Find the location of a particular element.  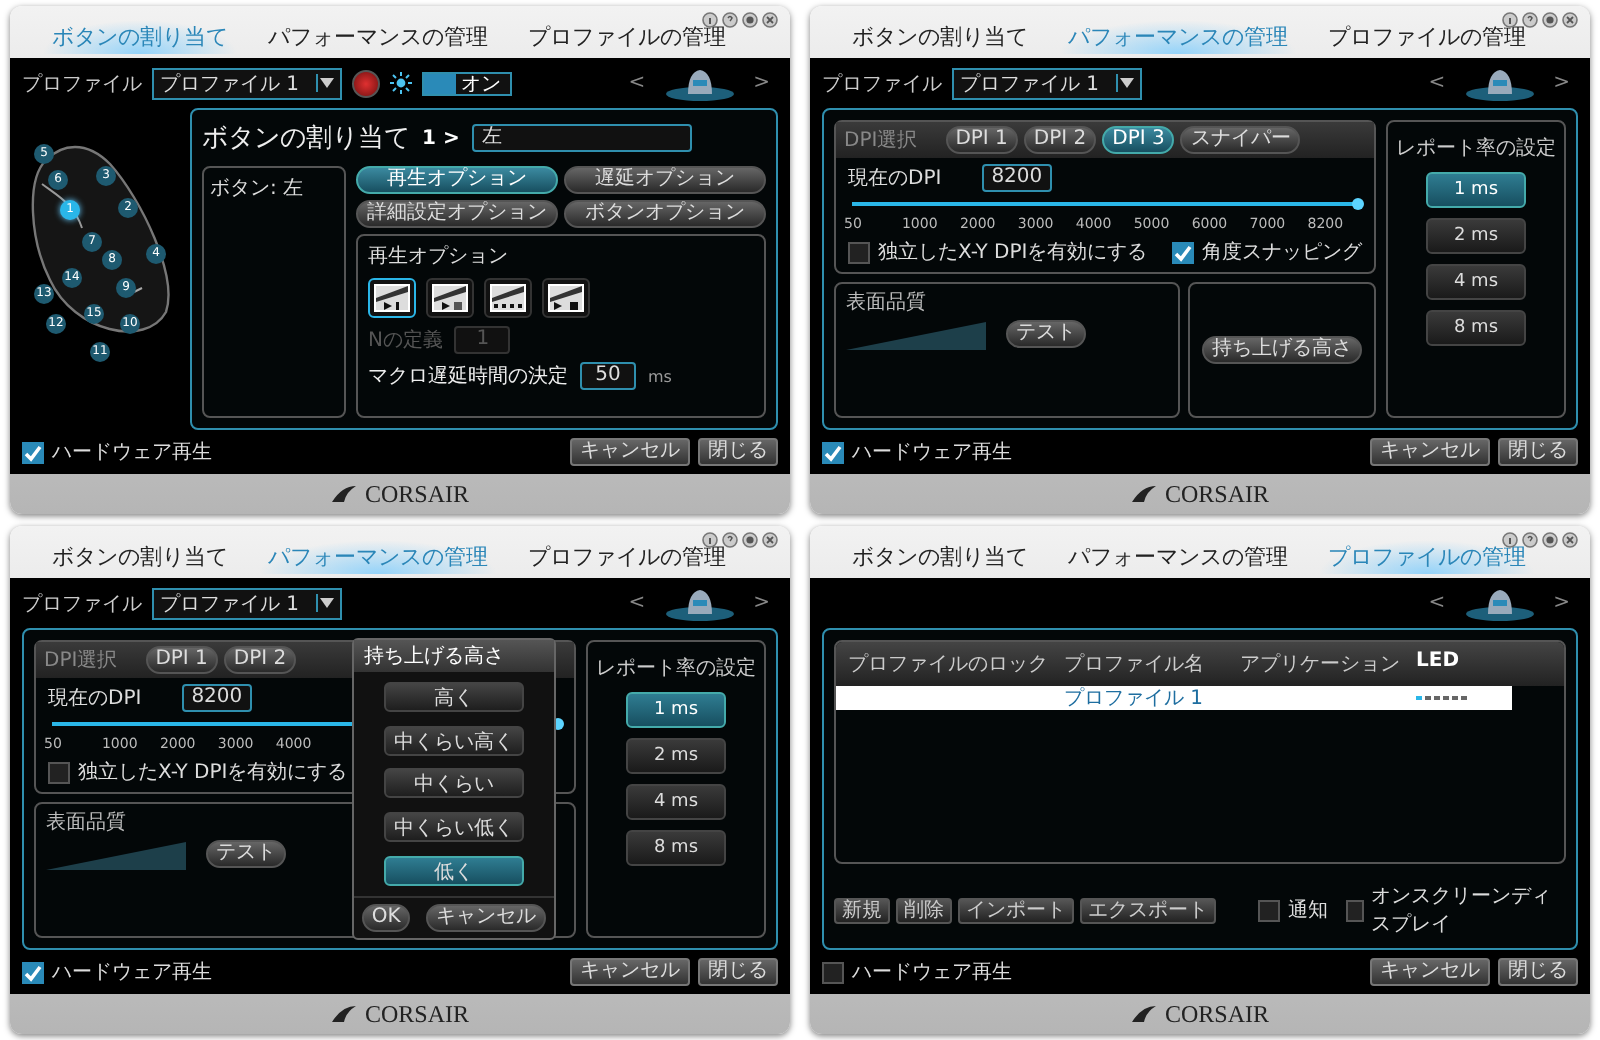

dpi-button: DPI 3 is located at coordinates (1138, 140).